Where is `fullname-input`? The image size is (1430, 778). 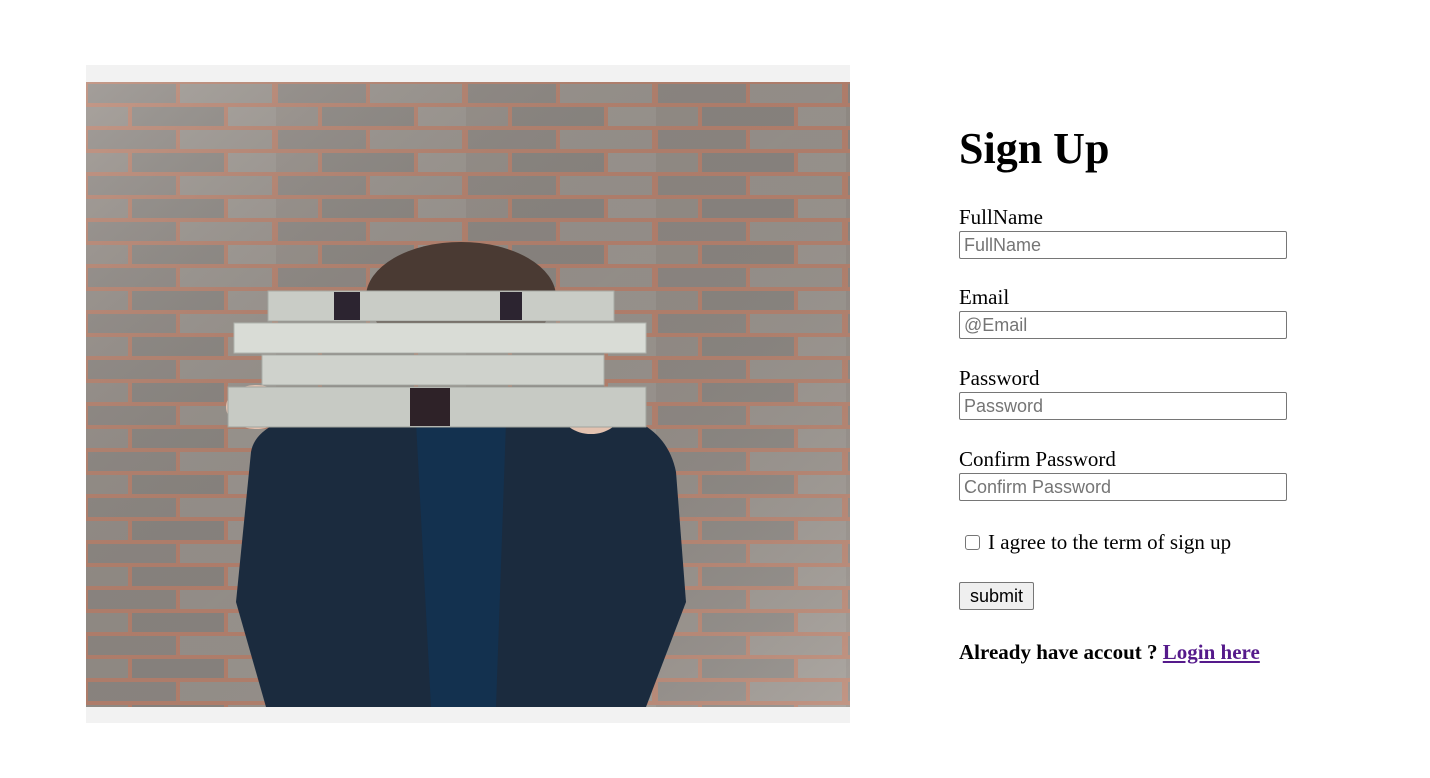
fullname-input is located at coordinates (1123, 245).